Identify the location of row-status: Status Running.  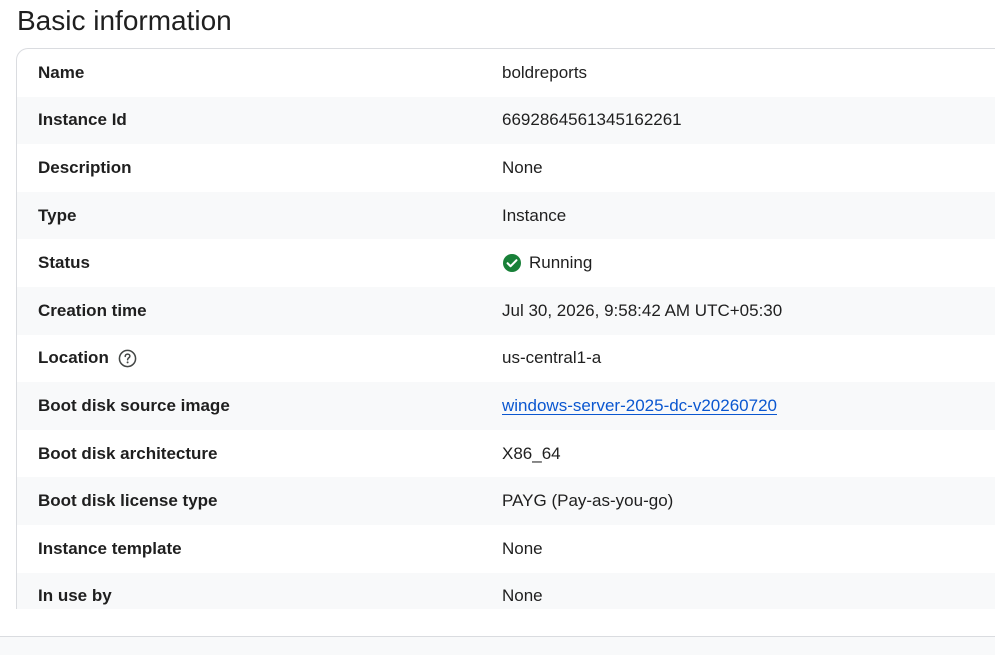
(506, 263).